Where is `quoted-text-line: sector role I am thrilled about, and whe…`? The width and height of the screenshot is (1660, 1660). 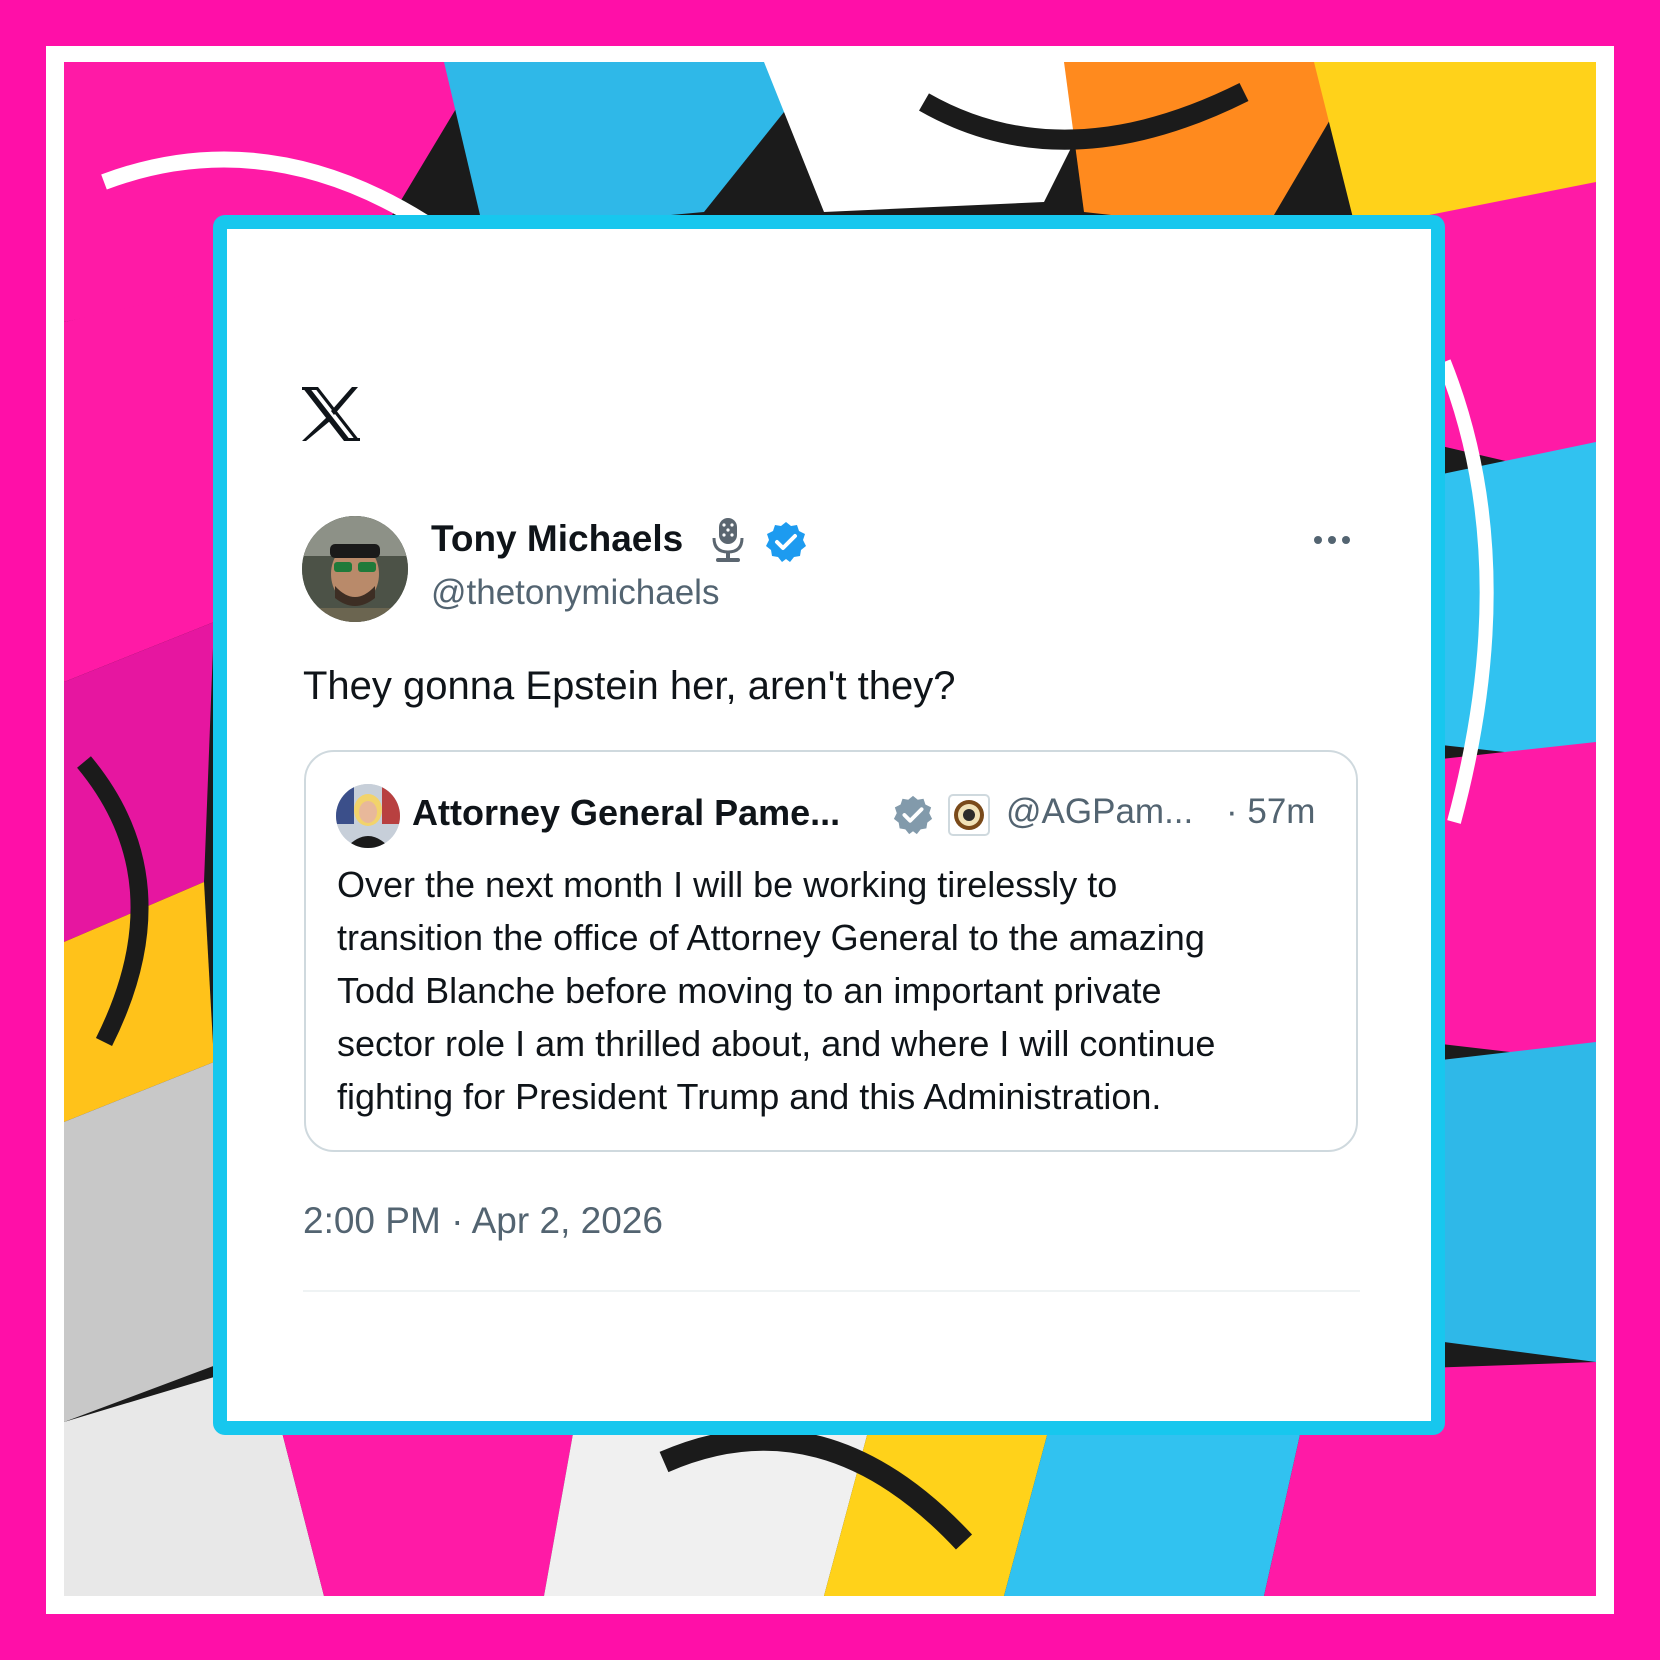
quoted-text-line: sector role I am thrilled about, and whe… is located at coordinates (776, 1043).